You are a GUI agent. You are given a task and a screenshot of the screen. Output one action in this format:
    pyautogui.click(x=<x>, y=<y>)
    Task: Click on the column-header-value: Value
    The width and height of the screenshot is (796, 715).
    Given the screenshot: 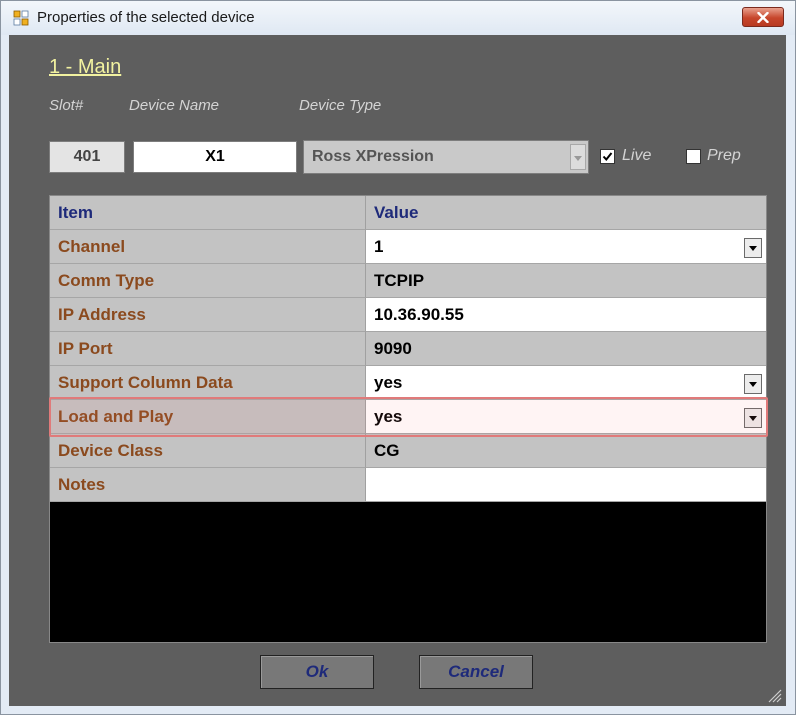 What is the action you would take?
    pyautogui.click(x=566, y=213)
    